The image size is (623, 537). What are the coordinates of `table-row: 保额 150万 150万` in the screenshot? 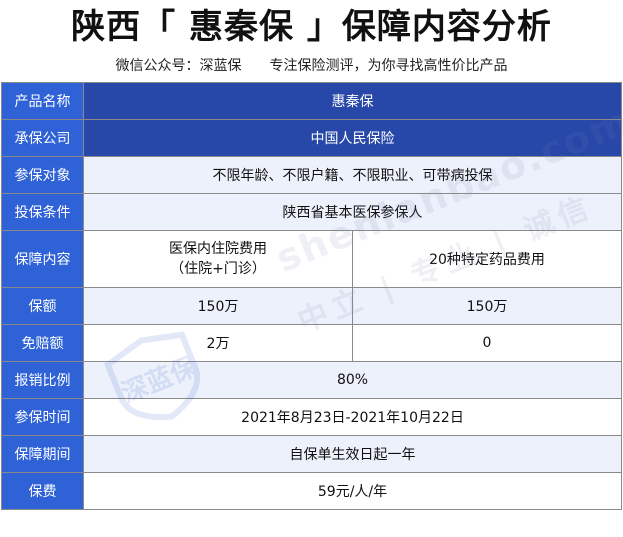 It's located at (311, 306).